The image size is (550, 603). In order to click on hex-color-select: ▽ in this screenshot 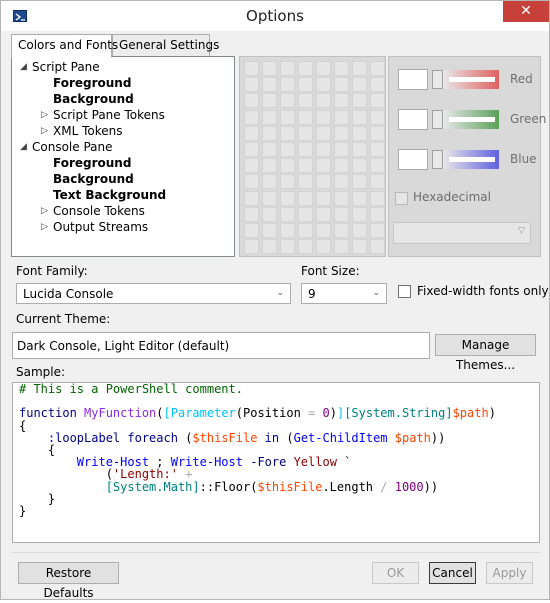, I will do `click(462, 233)`.